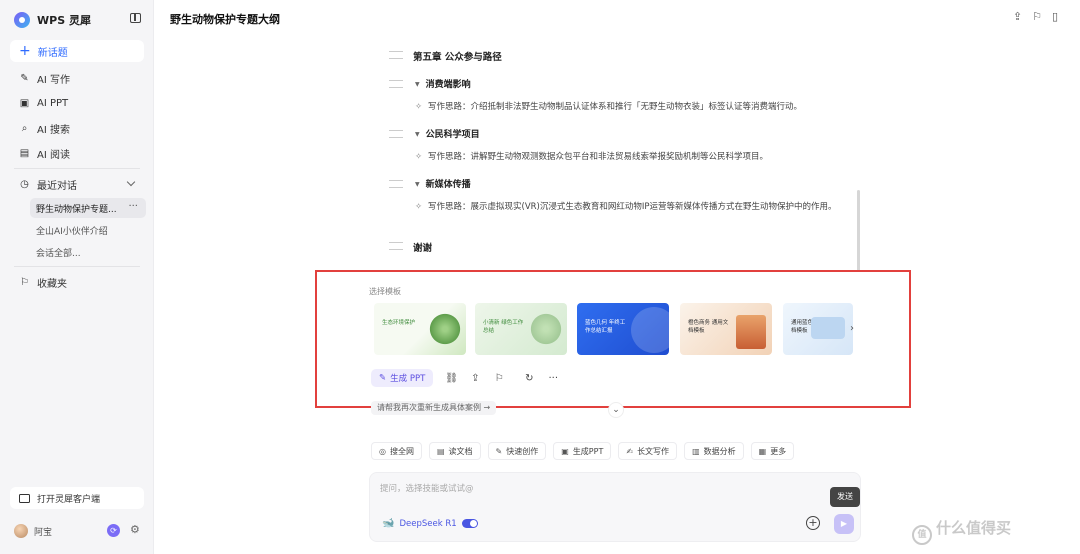 The image size is (1080, 554). I want to click on app-logo-icon, so click(22, 20).